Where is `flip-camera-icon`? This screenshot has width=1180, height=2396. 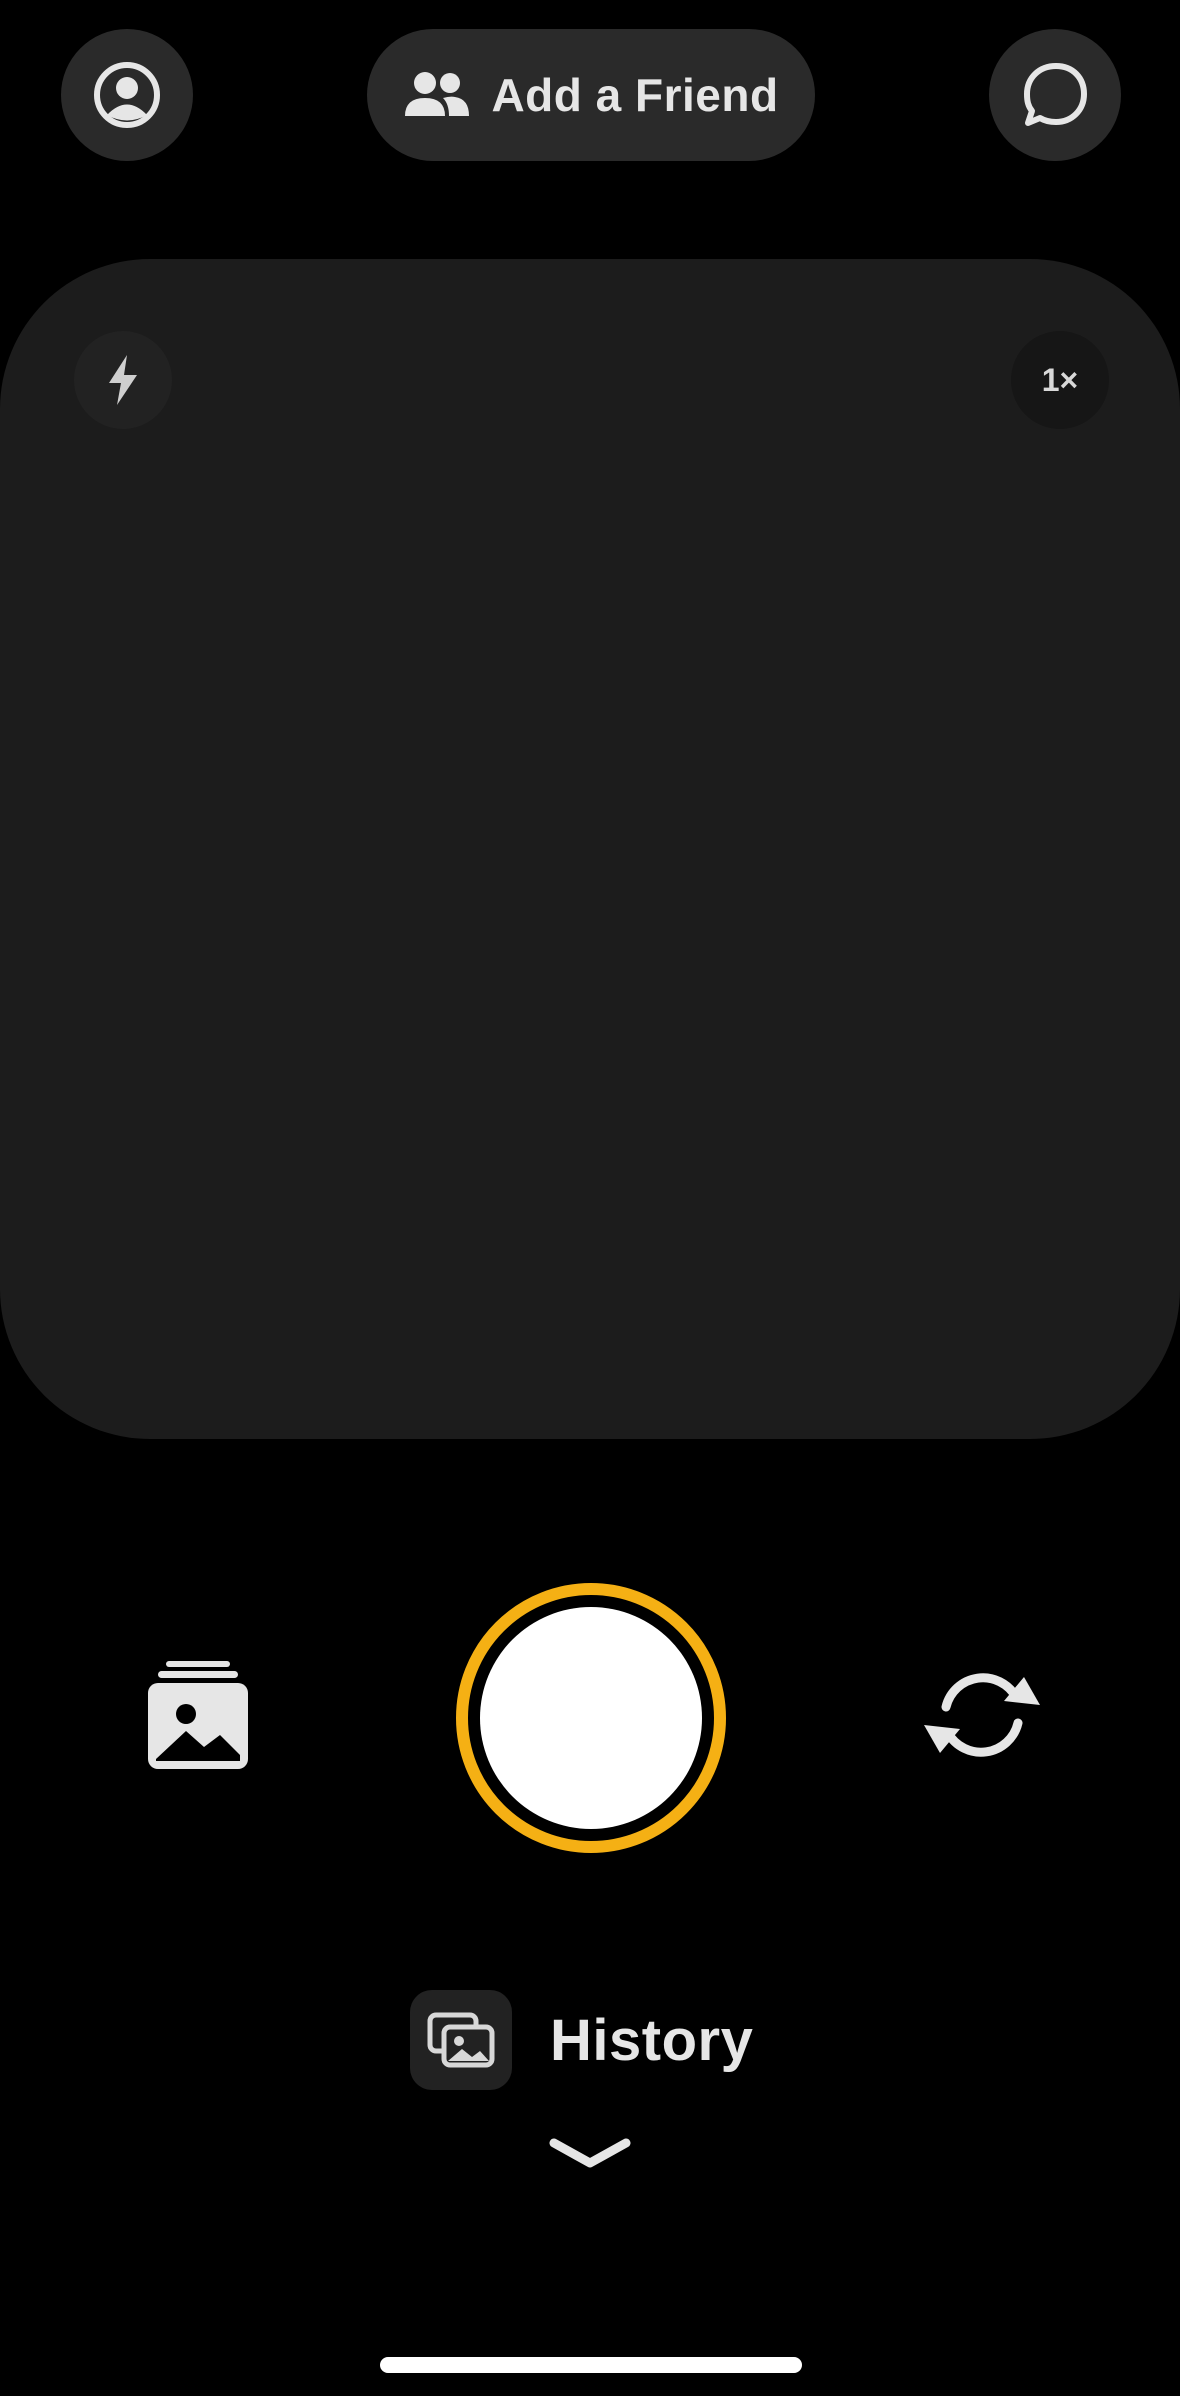
flip-camera-icon is located at coordinates (982, 1715).